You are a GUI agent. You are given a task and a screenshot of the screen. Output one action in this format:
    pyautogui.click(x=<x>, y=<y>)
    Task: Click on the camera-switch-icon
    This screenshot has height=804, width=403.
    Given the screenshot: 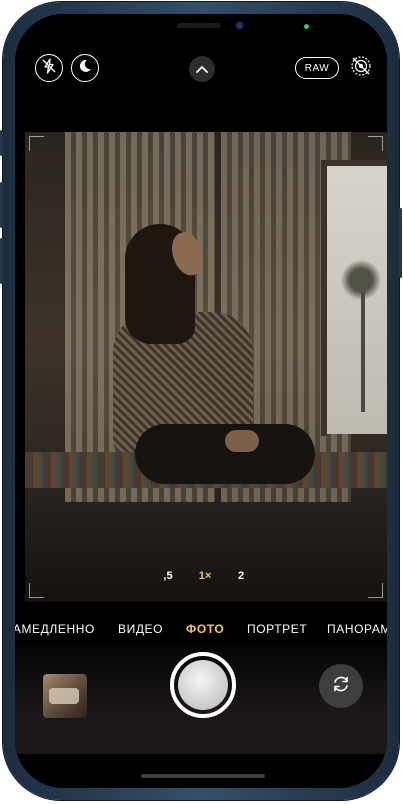 What is the action you would take?
    pyautogui.click(x=341, y=686)
    